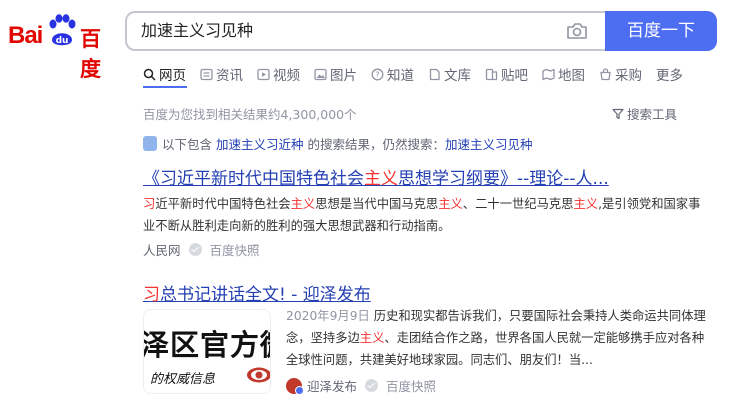 Image resolution: width=735 pixels, height=410 pixels. I want to click on tab-label: 更多, so click(669, 76).